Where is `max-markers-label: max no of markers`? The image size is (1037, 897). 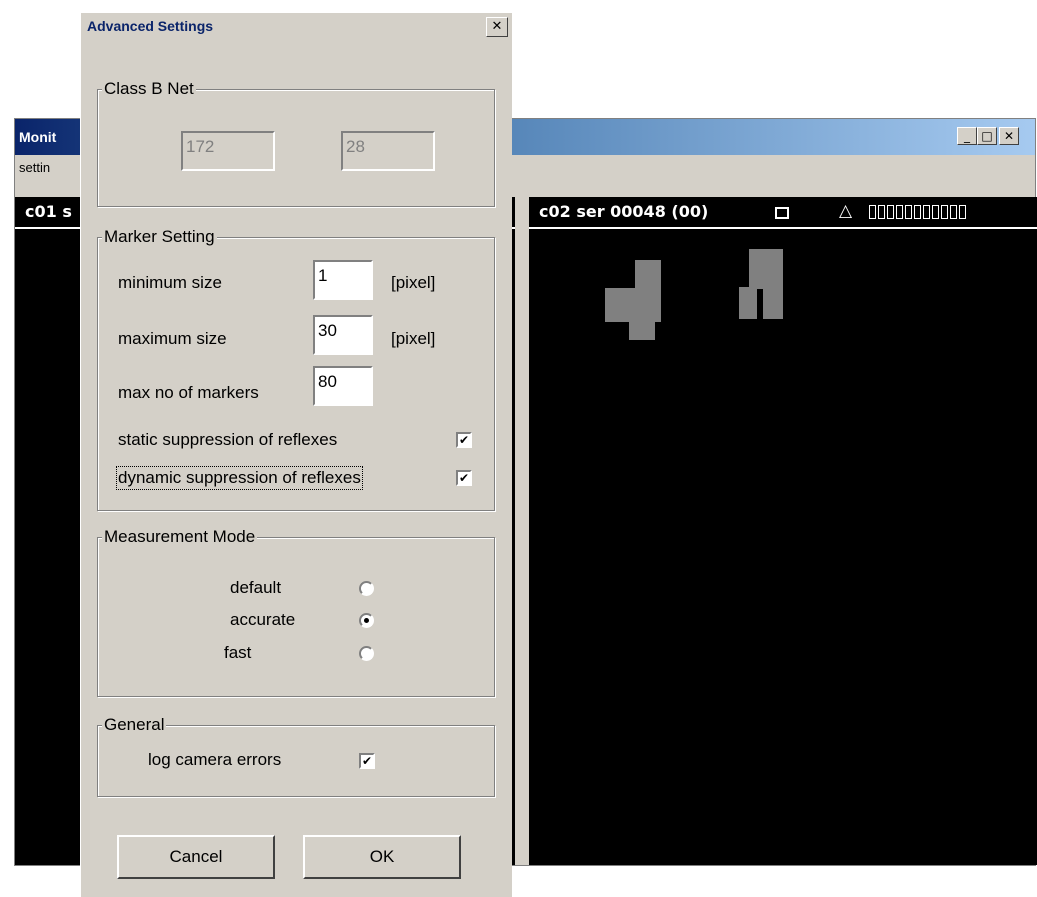 max-markers-label: max no of markers is located at coordinates (188, 392).